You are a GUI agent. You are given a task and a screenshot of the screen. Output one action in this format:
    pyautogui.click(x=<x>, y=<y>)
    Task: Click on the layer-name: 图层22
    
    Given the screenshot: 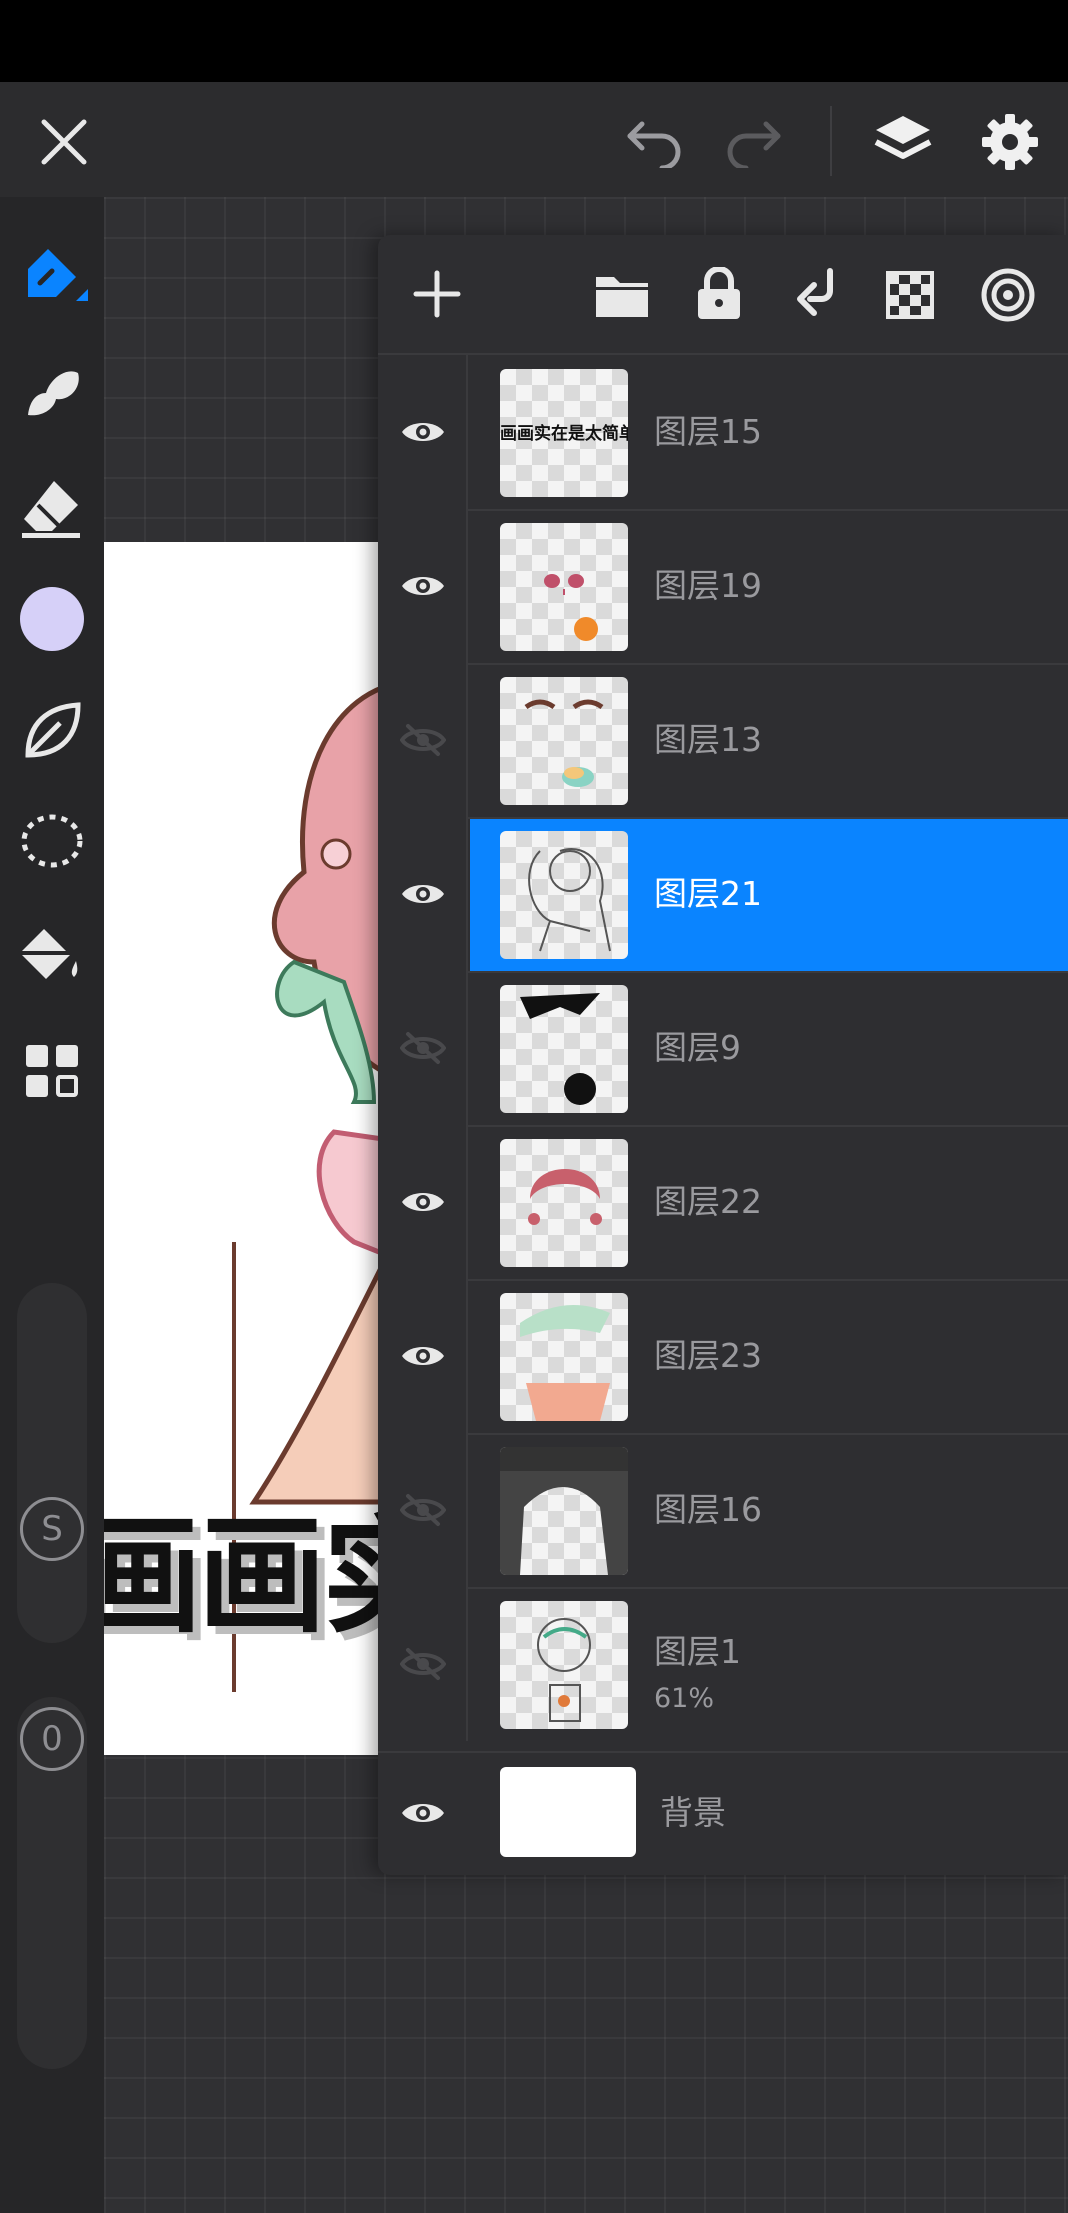 What is the action you would take?
    pyautogui.click(x=708, y=1201)
    